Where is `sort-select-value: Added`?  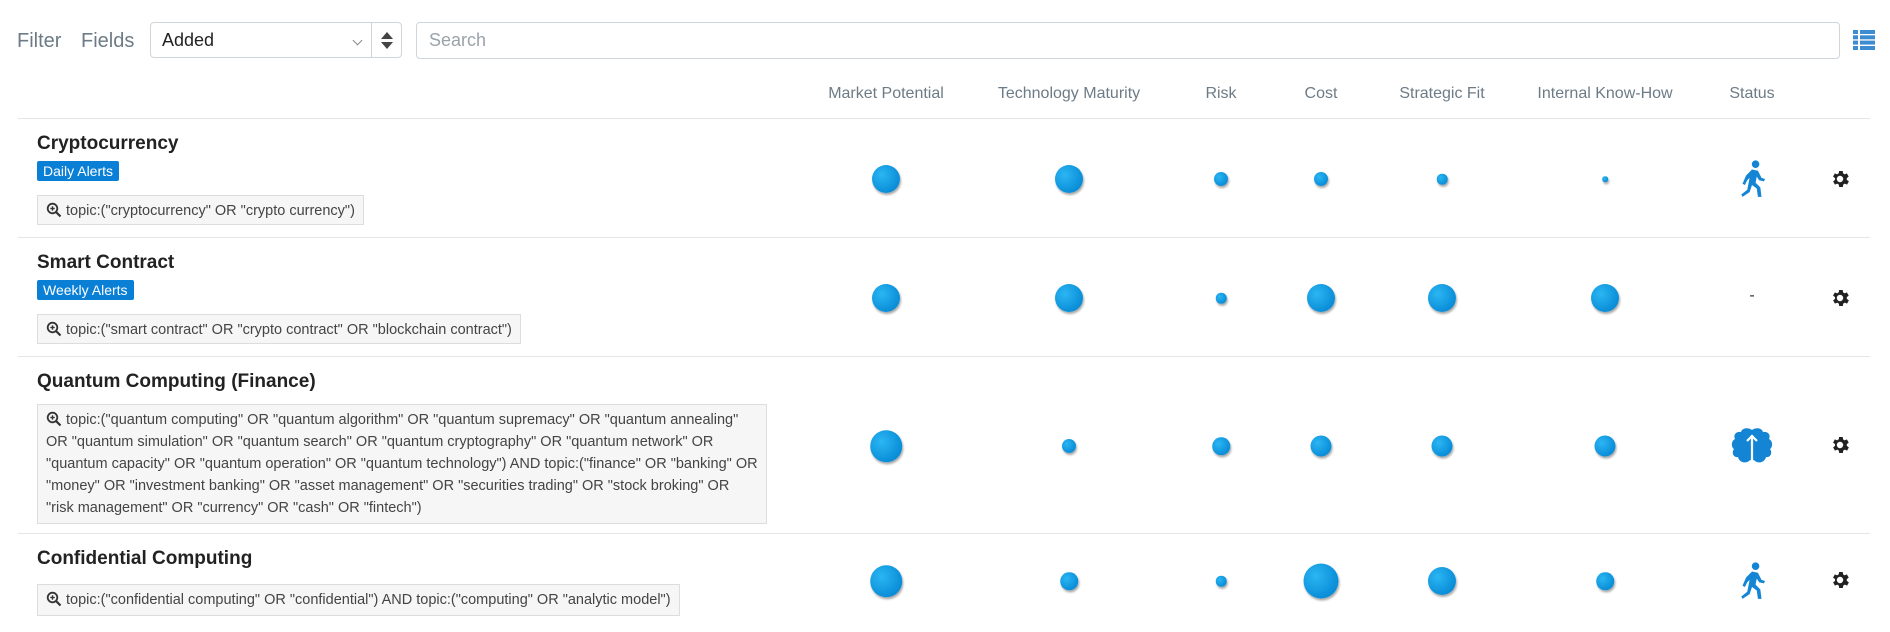 sort-select-value: Added is located at coordinates (188, 40).